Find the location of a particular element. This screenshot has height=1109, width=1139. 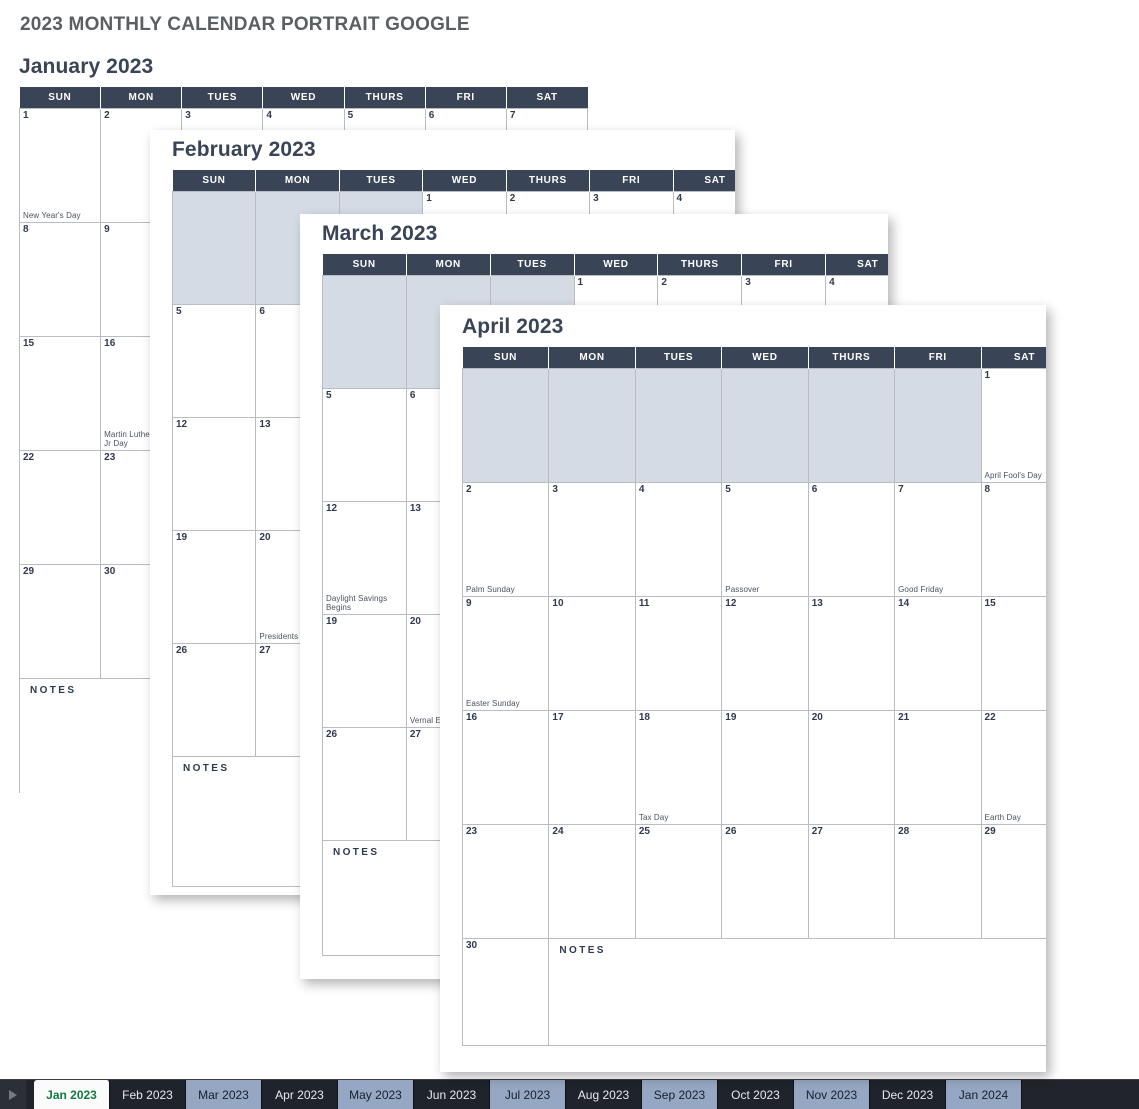

sheet-tab-oct-2023: Oct 2023 is located at coordinates (756, 1094).